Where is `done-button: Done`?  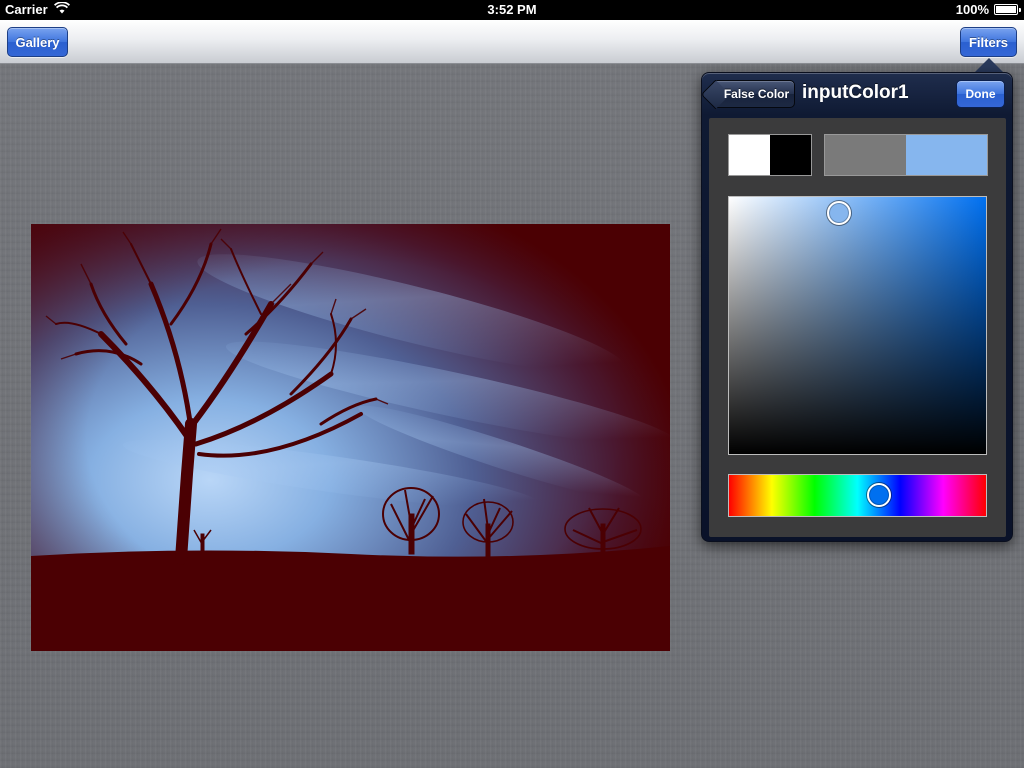
done-button: Done is located at coordinates (980, 94).